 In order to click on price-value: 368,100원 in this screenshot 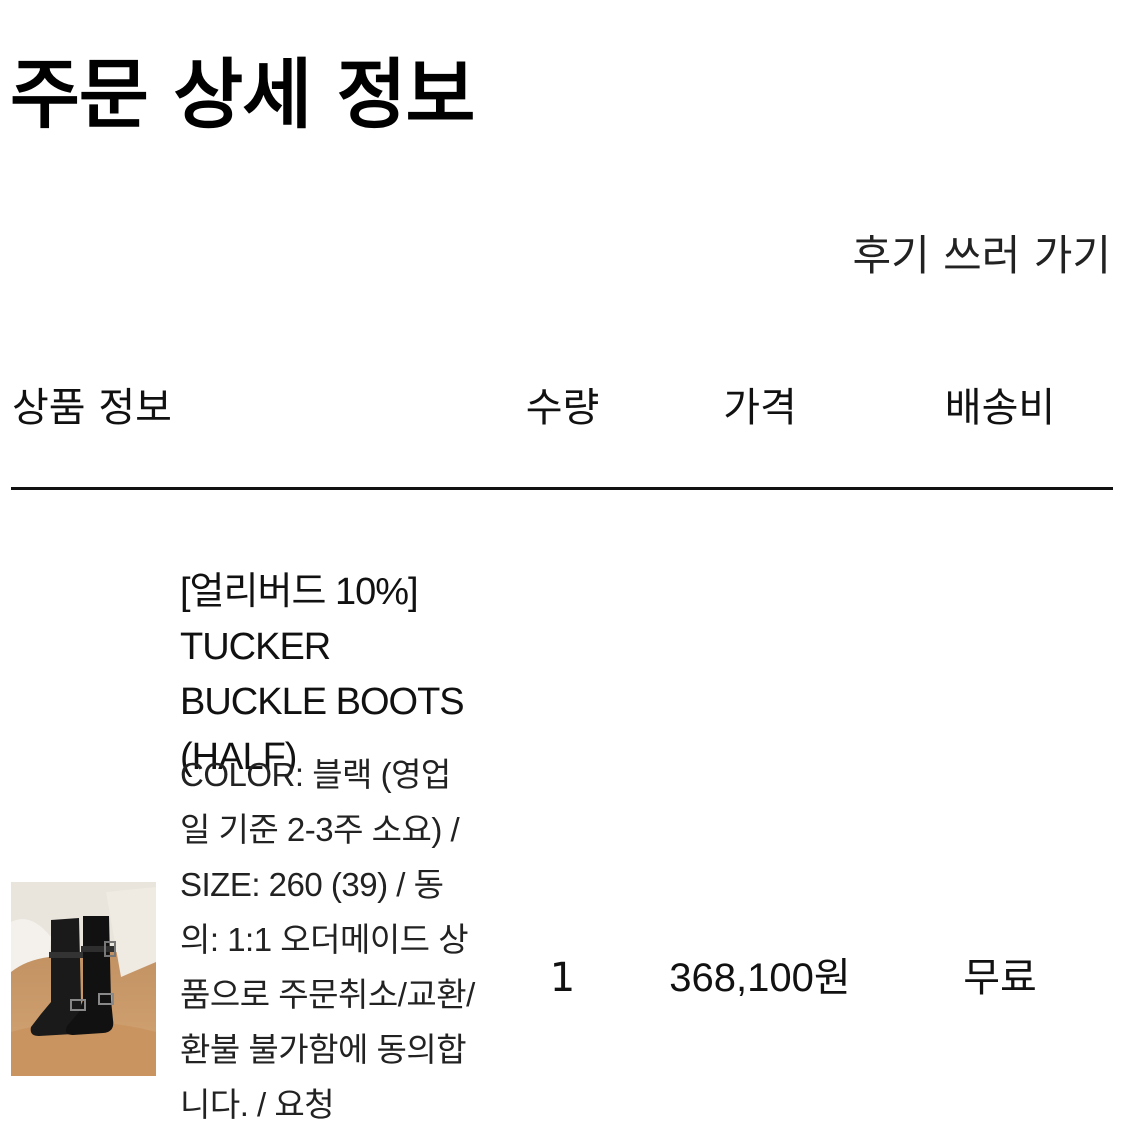, I will do `click(760, 978)`.